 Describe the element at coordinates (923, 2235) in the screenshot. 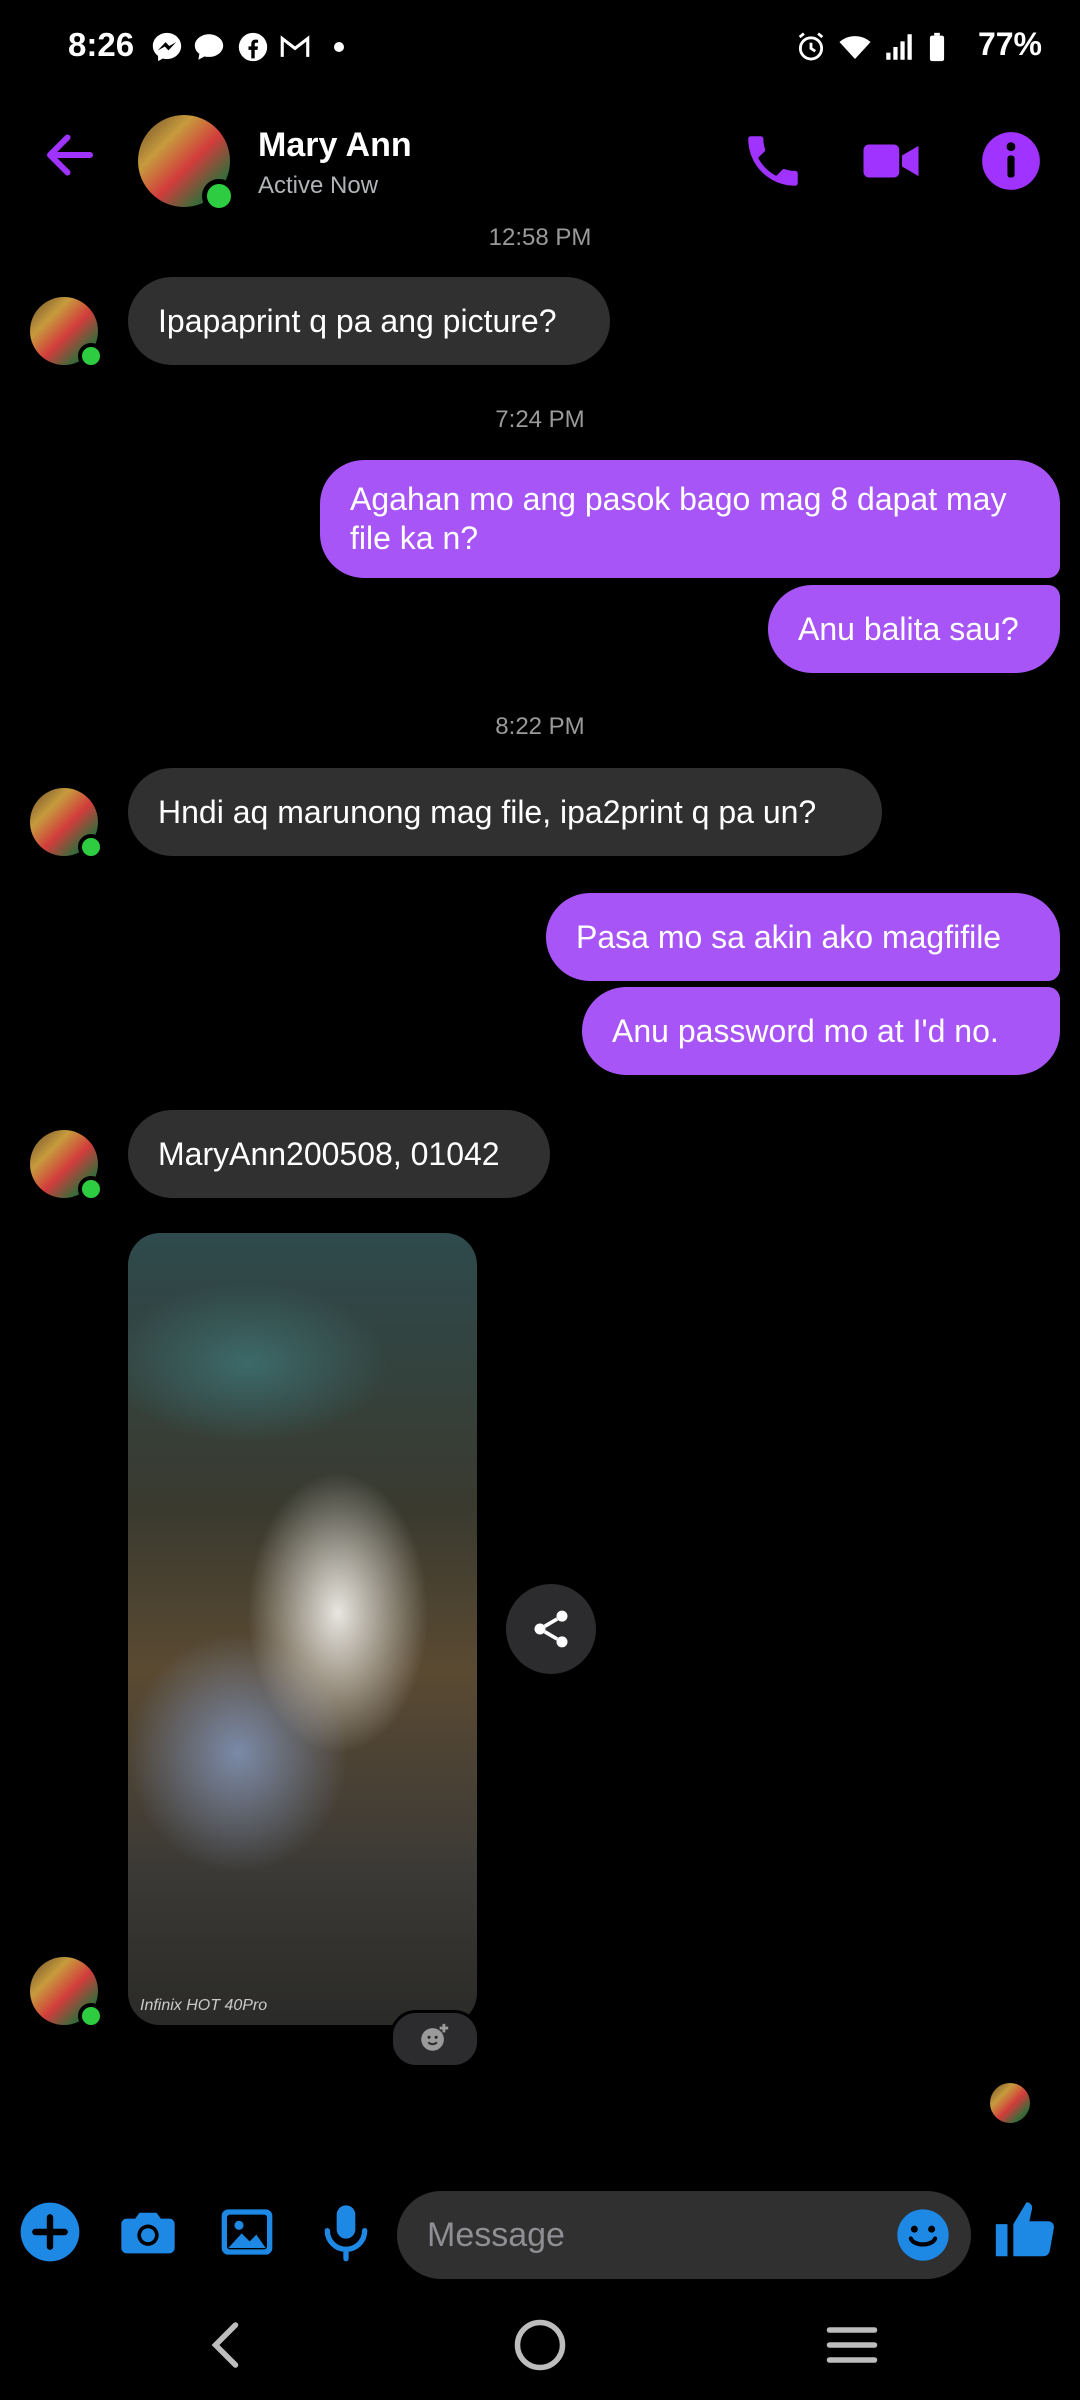

I see `emoji-icon` at that location.